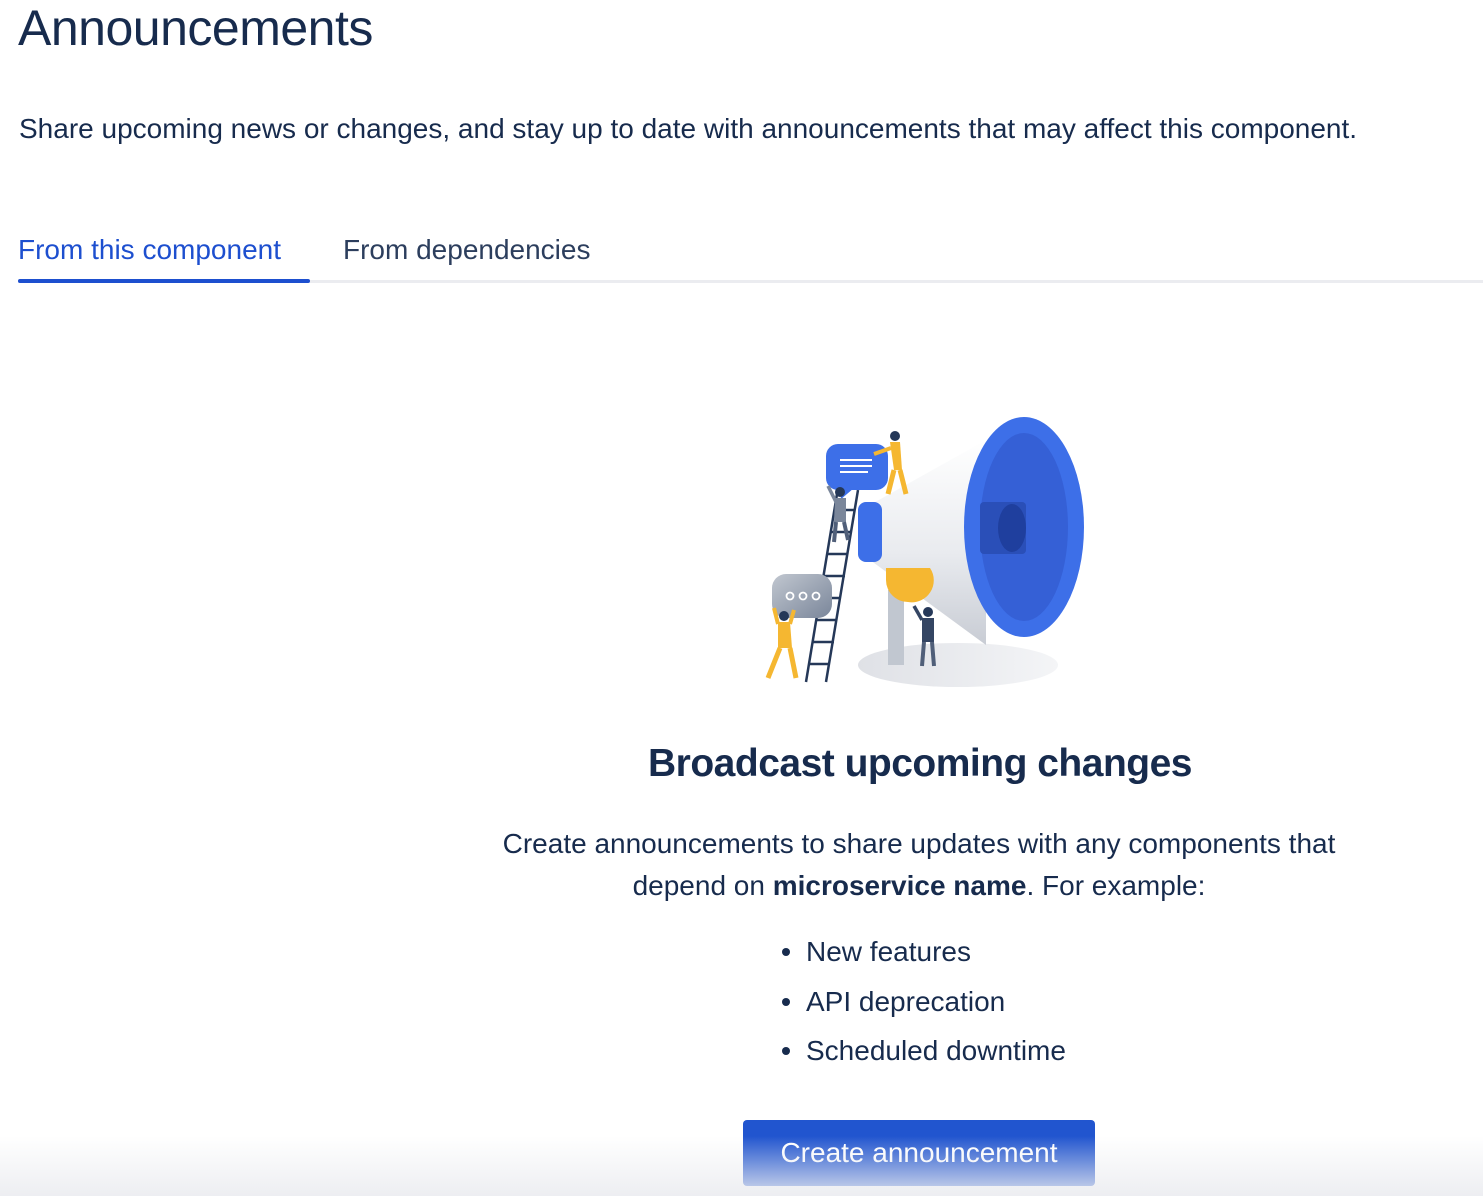 The width and height of the screenshot is (1483, 1196). What do you see at coordinates (906, 1001) in the screenshot?
I see `list-item-text: API deprecation` at bounding box center [906, 1001].